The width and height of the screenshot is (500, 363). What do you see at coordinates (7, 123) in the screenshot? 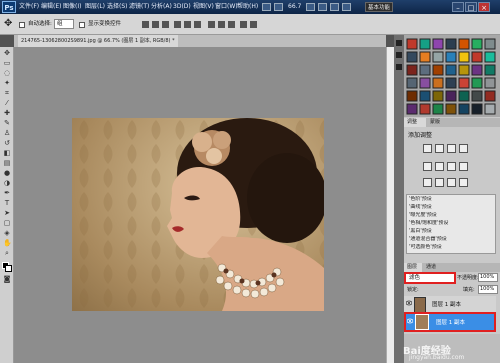
I see `brush-tool-icon: ✎` at bounding box center [7, 123].